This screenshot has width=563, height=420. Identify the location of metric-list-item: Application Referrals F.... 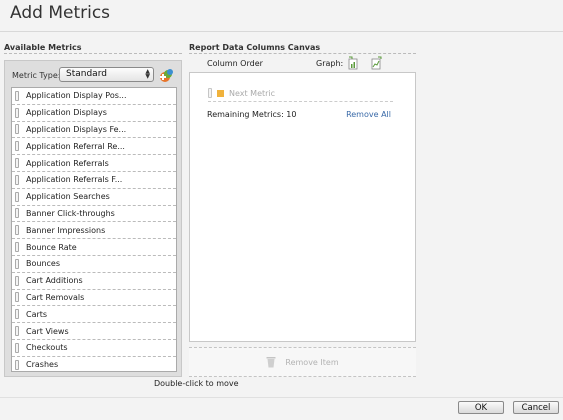
(94, 180).